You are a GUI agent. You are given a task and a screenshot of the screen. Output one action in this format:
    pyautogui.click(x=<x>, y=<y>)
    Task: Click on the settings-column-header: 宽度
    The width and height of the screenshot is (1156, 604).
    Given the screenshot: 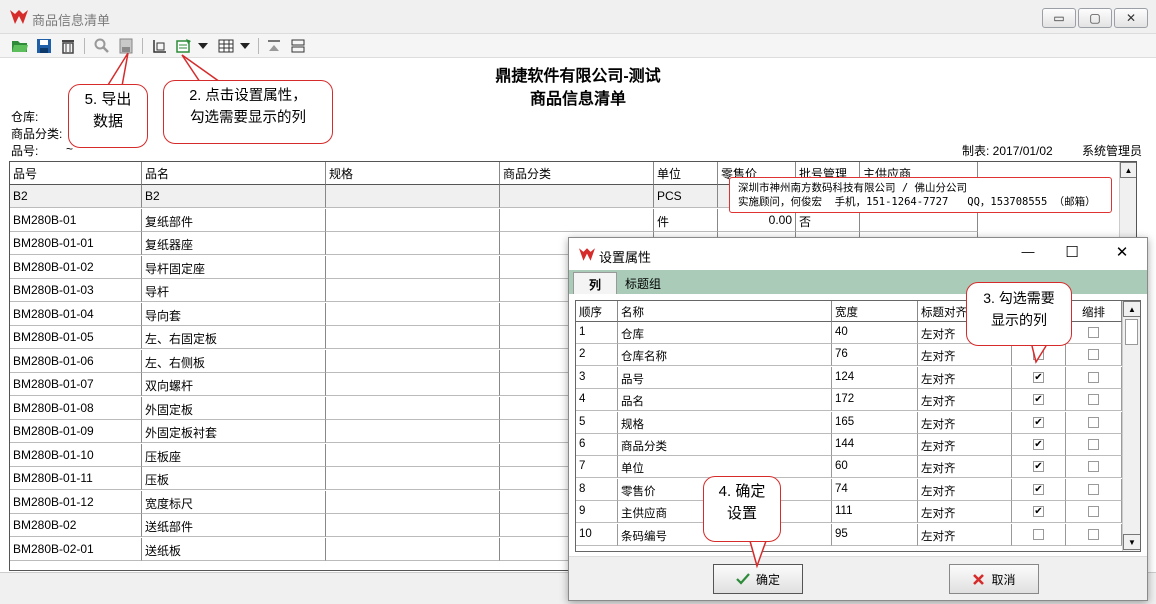 What is the action you would take?
    pyautogui.click(x=875, y=311)
    